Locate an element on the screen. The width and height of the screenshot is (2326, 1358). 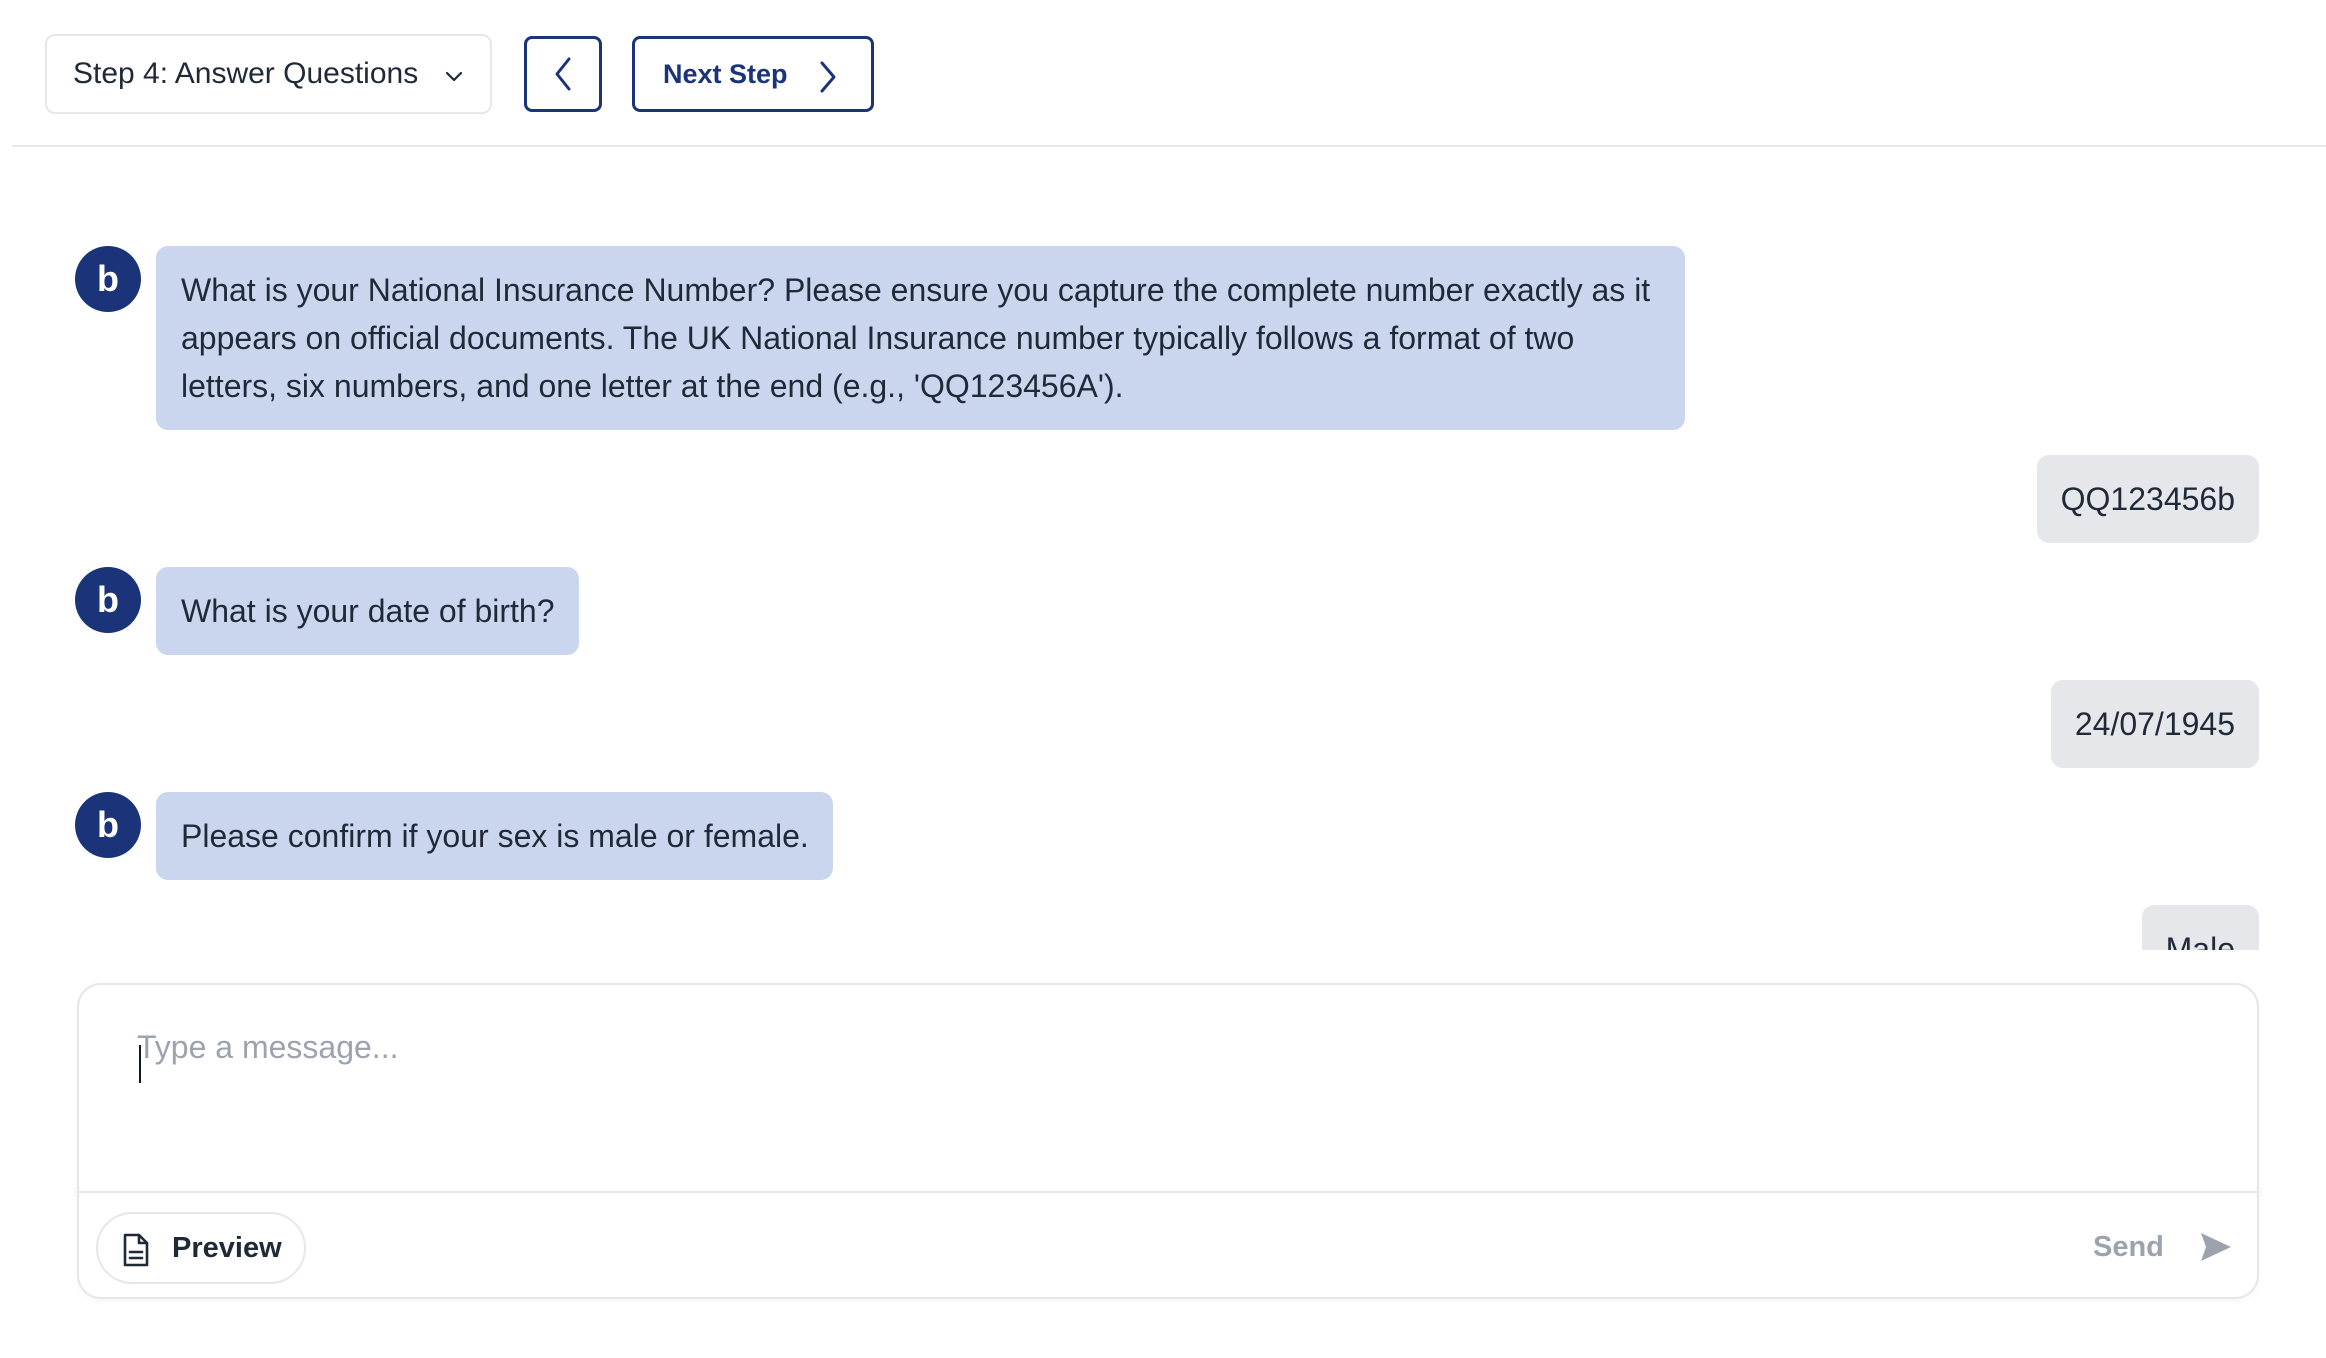
user-message: QQ123456b is located at coordinates (2147, 499).